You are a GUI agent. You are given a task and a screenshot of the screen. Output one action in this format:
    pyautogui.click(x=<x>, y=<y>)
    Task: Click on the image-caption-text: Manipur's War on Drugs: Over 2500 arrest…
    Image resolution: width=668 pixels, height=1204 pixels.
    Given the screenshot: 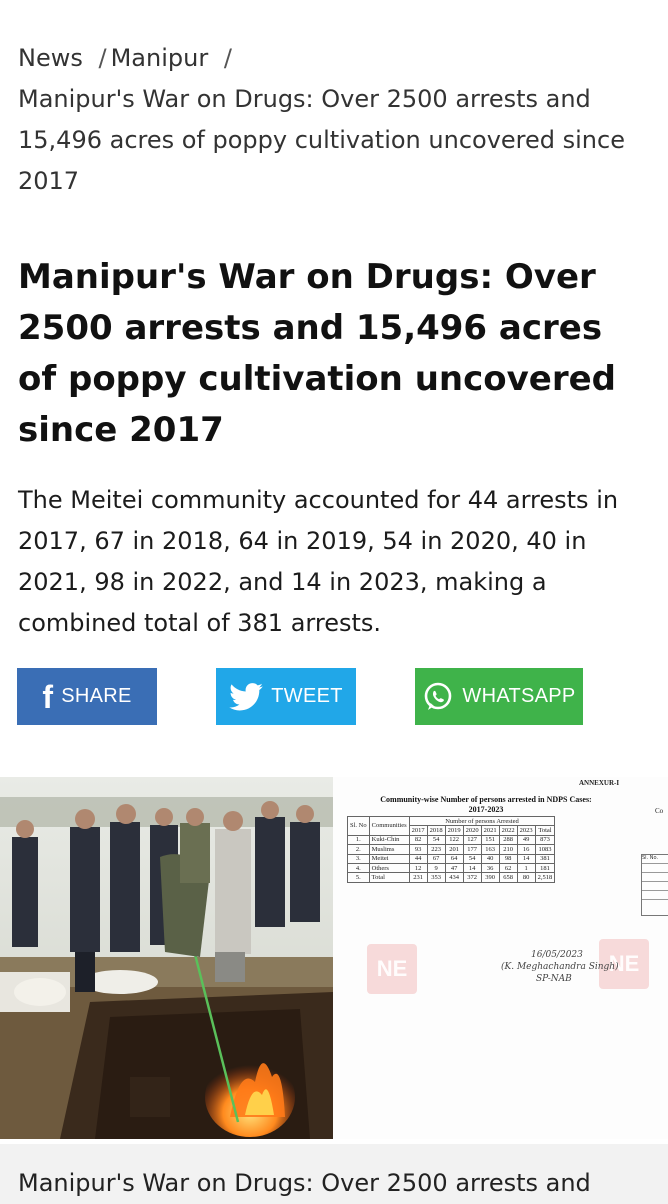 What is the action you would take?
    pyautogui.click(x=304, y=1183)
    